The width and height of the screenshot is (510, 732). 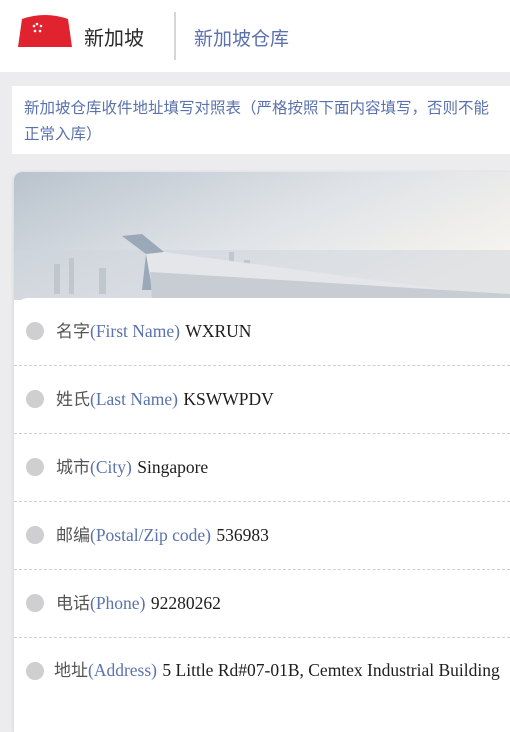 What do you see at coordinates (186, 603) in the screenshot?
I see `field-value: 92280262` at bounding box center [186, 603].